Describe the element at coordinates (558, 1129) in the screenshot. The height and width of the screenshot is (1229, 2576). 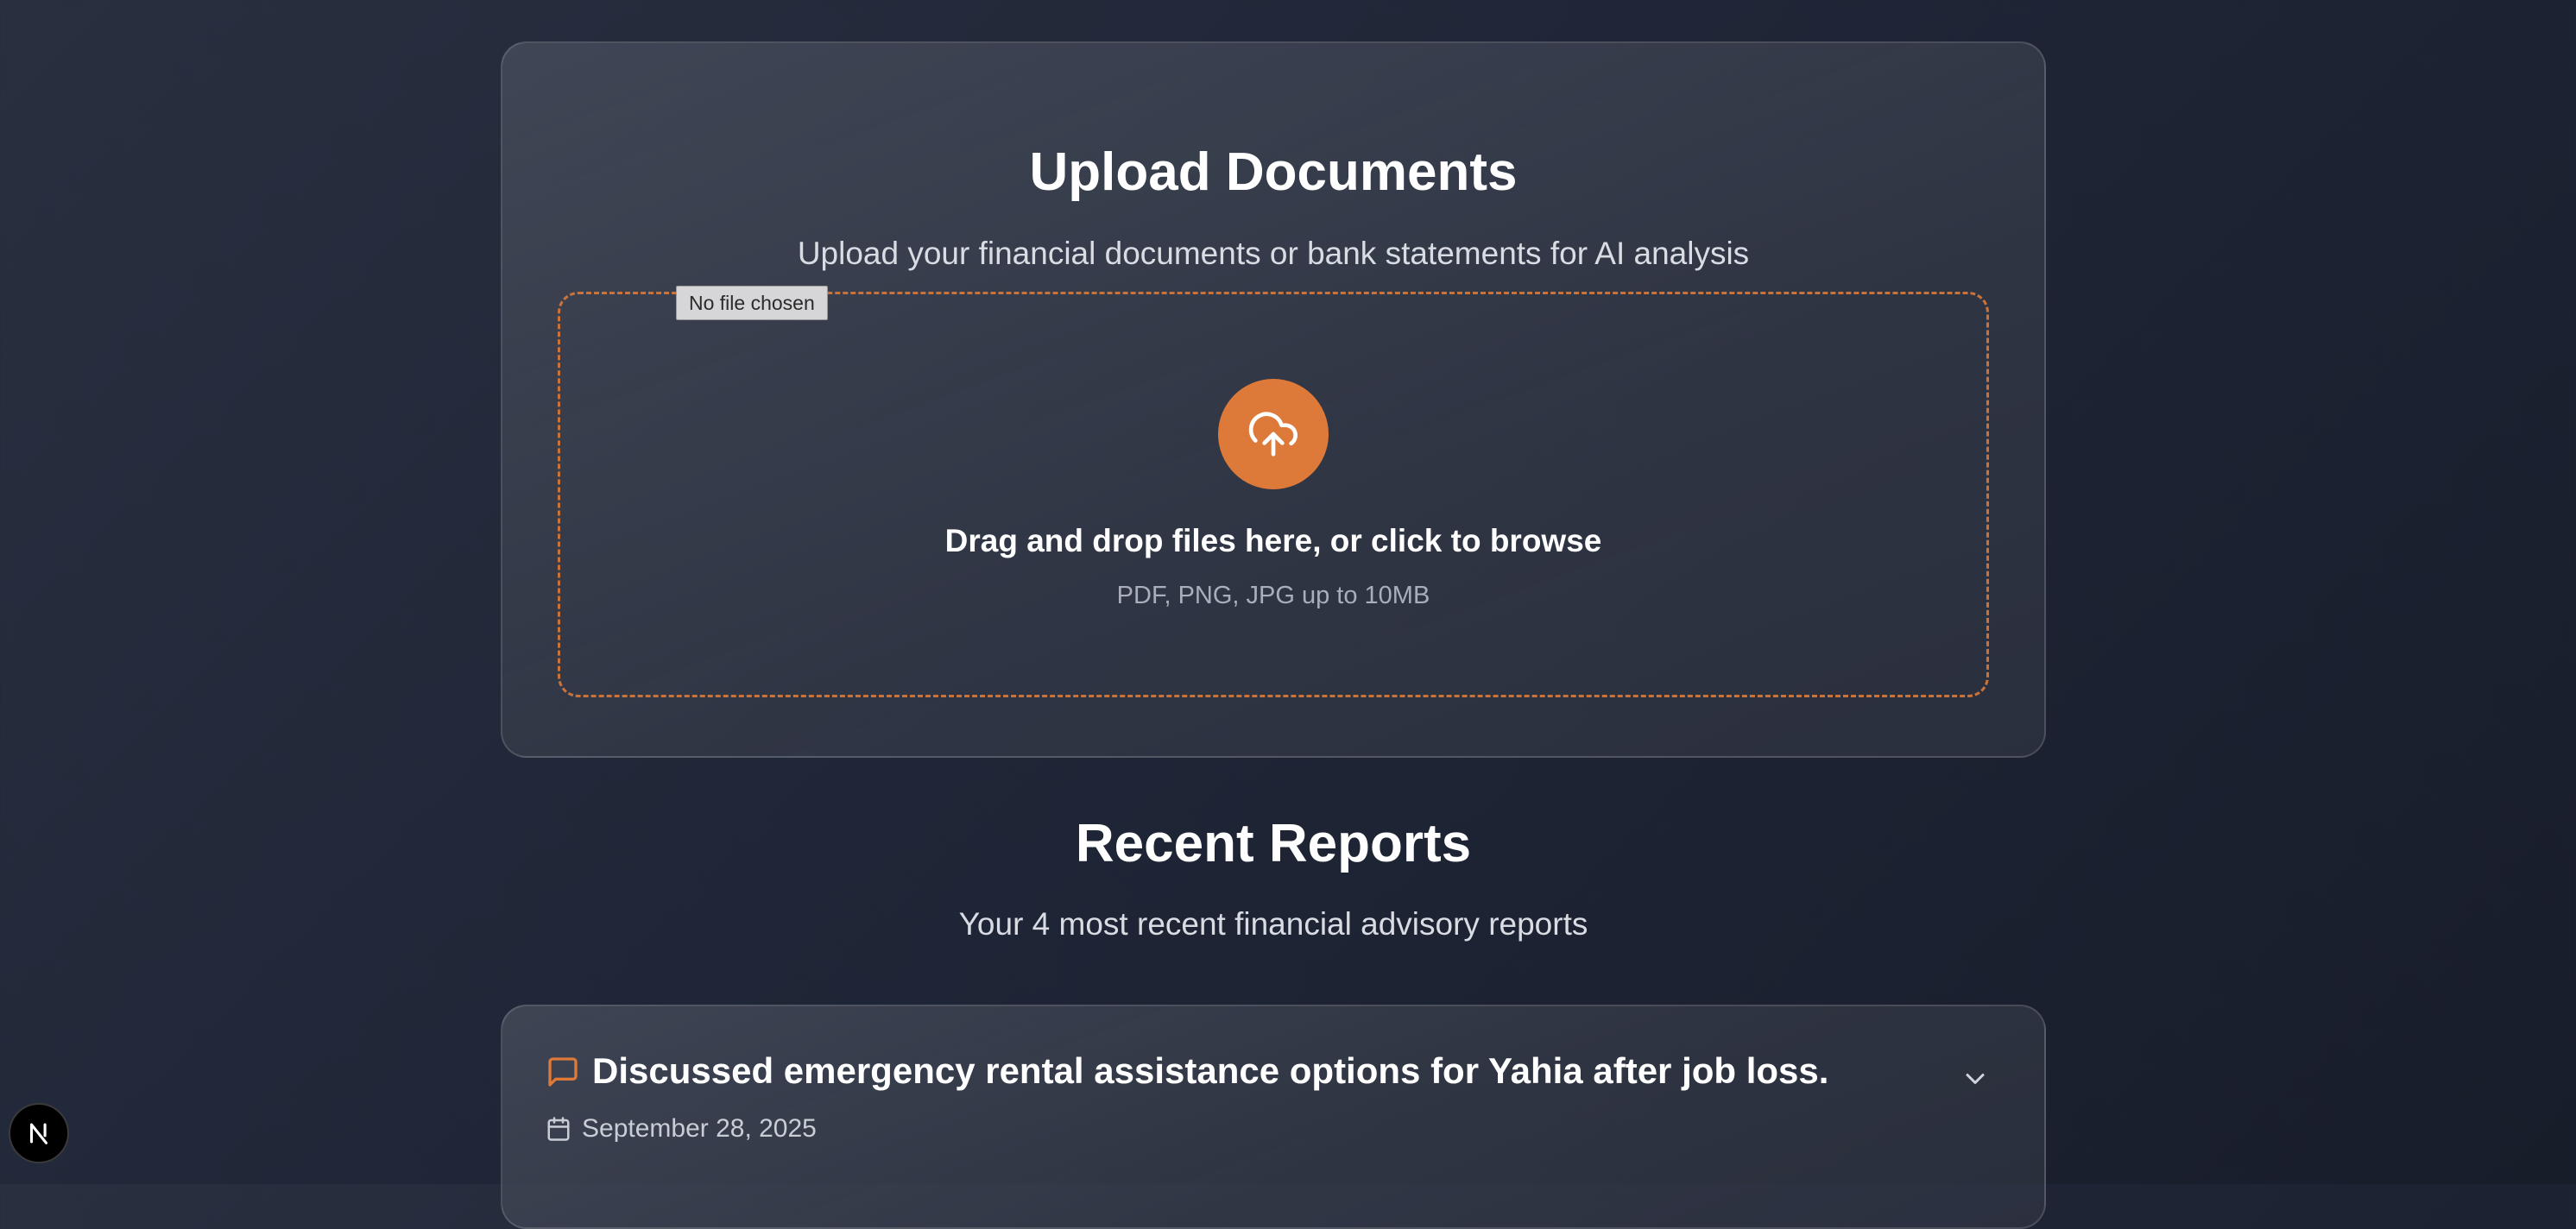
I see `calendar-icon` at that location.